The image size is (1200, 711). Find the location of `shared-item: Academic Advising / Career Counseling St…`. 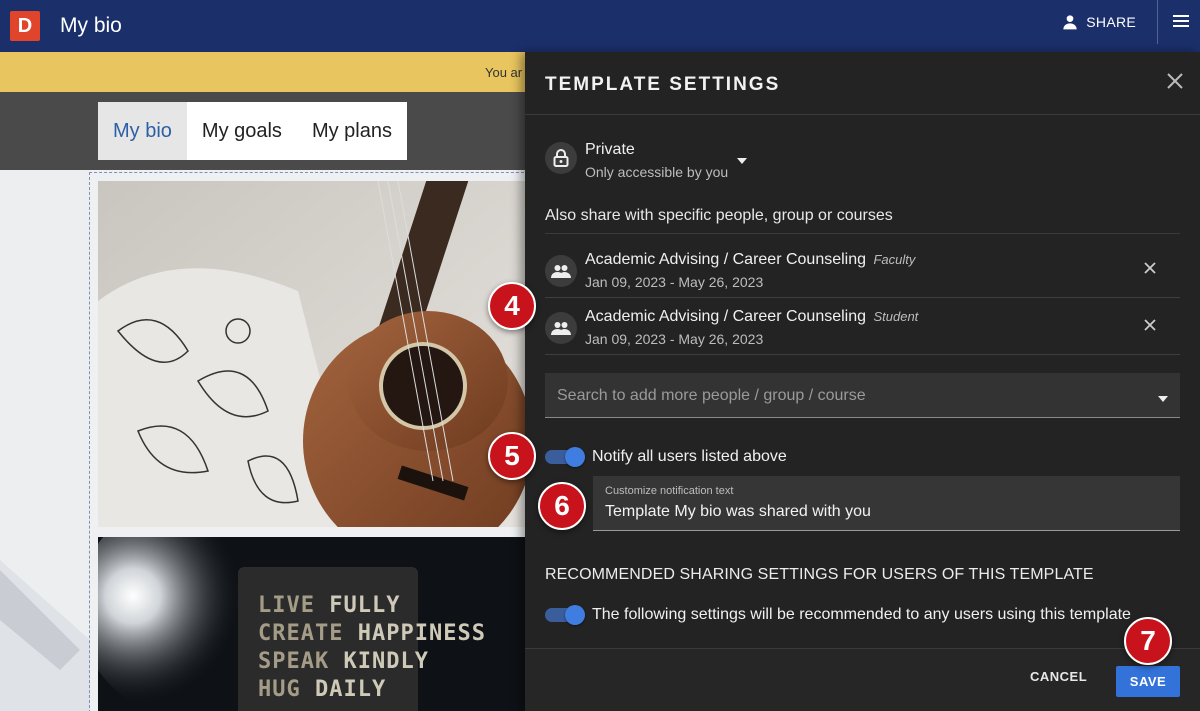

shared-item: Academic Advising / Career Counseling St… is located at coordinates (862, 326).